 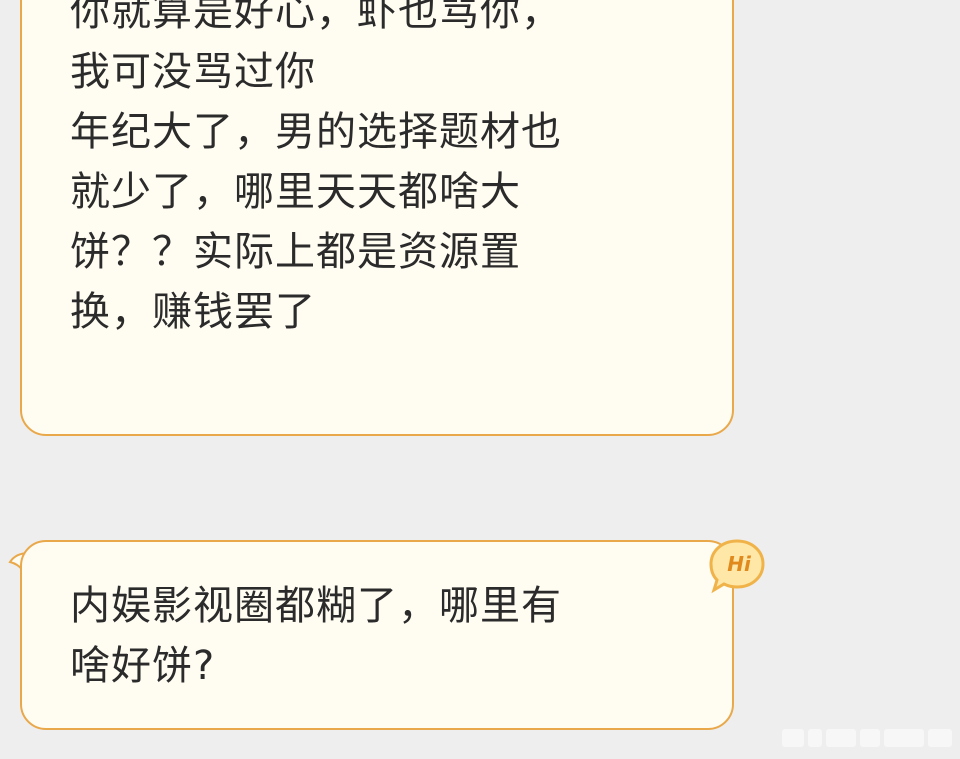 What do you see at coordinates (739, 564) in the screenshot?
I see `hi-badge-label: Hi` at bounding box center [739, 564].